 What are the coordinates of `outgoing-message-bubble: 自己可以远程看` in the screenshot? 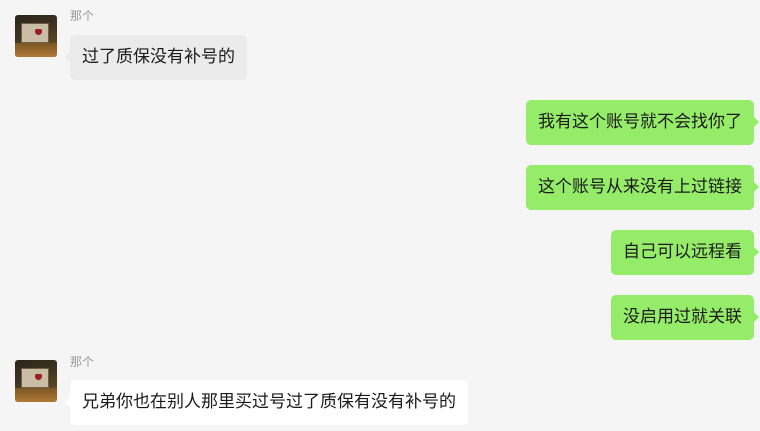 It's located at (685, 252).